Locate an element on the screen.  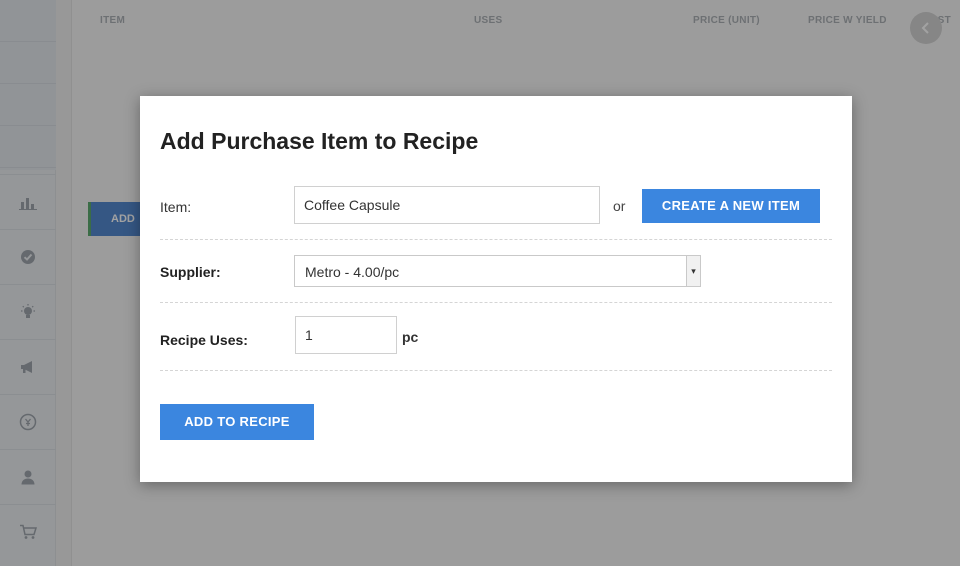
add-to-recipe-button: ADD TO RECIPE is located at coordinates (237, 422).